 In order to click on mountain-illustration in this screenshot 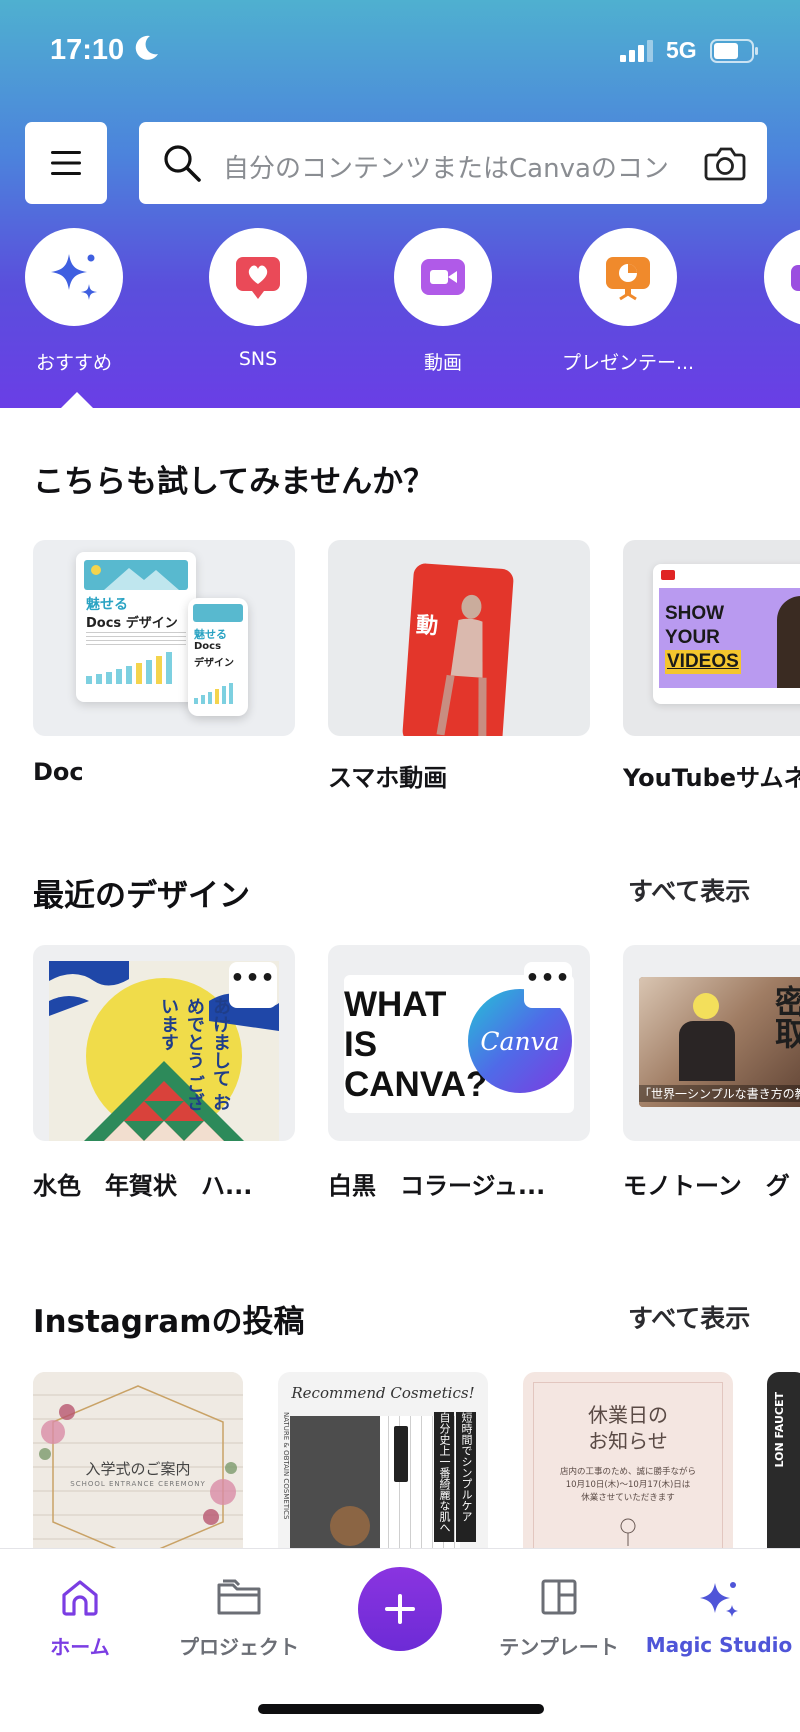, I will do `click(135, 577)`.